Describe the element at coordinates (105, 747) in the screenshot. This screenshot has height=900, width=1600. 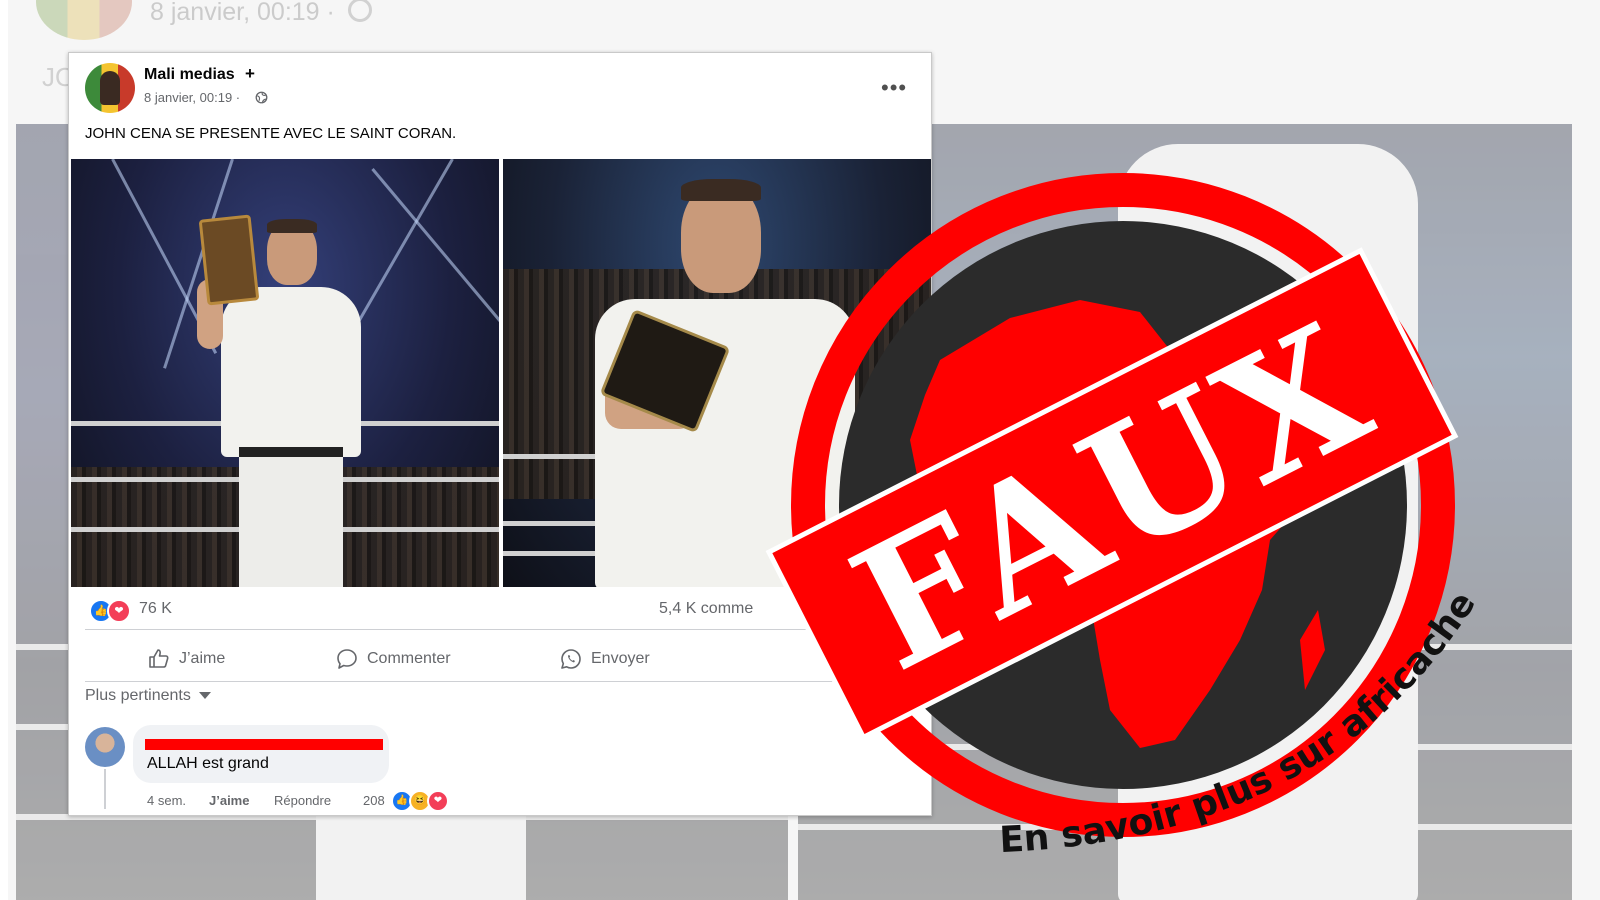
I see `commenter-avatar` at that location.